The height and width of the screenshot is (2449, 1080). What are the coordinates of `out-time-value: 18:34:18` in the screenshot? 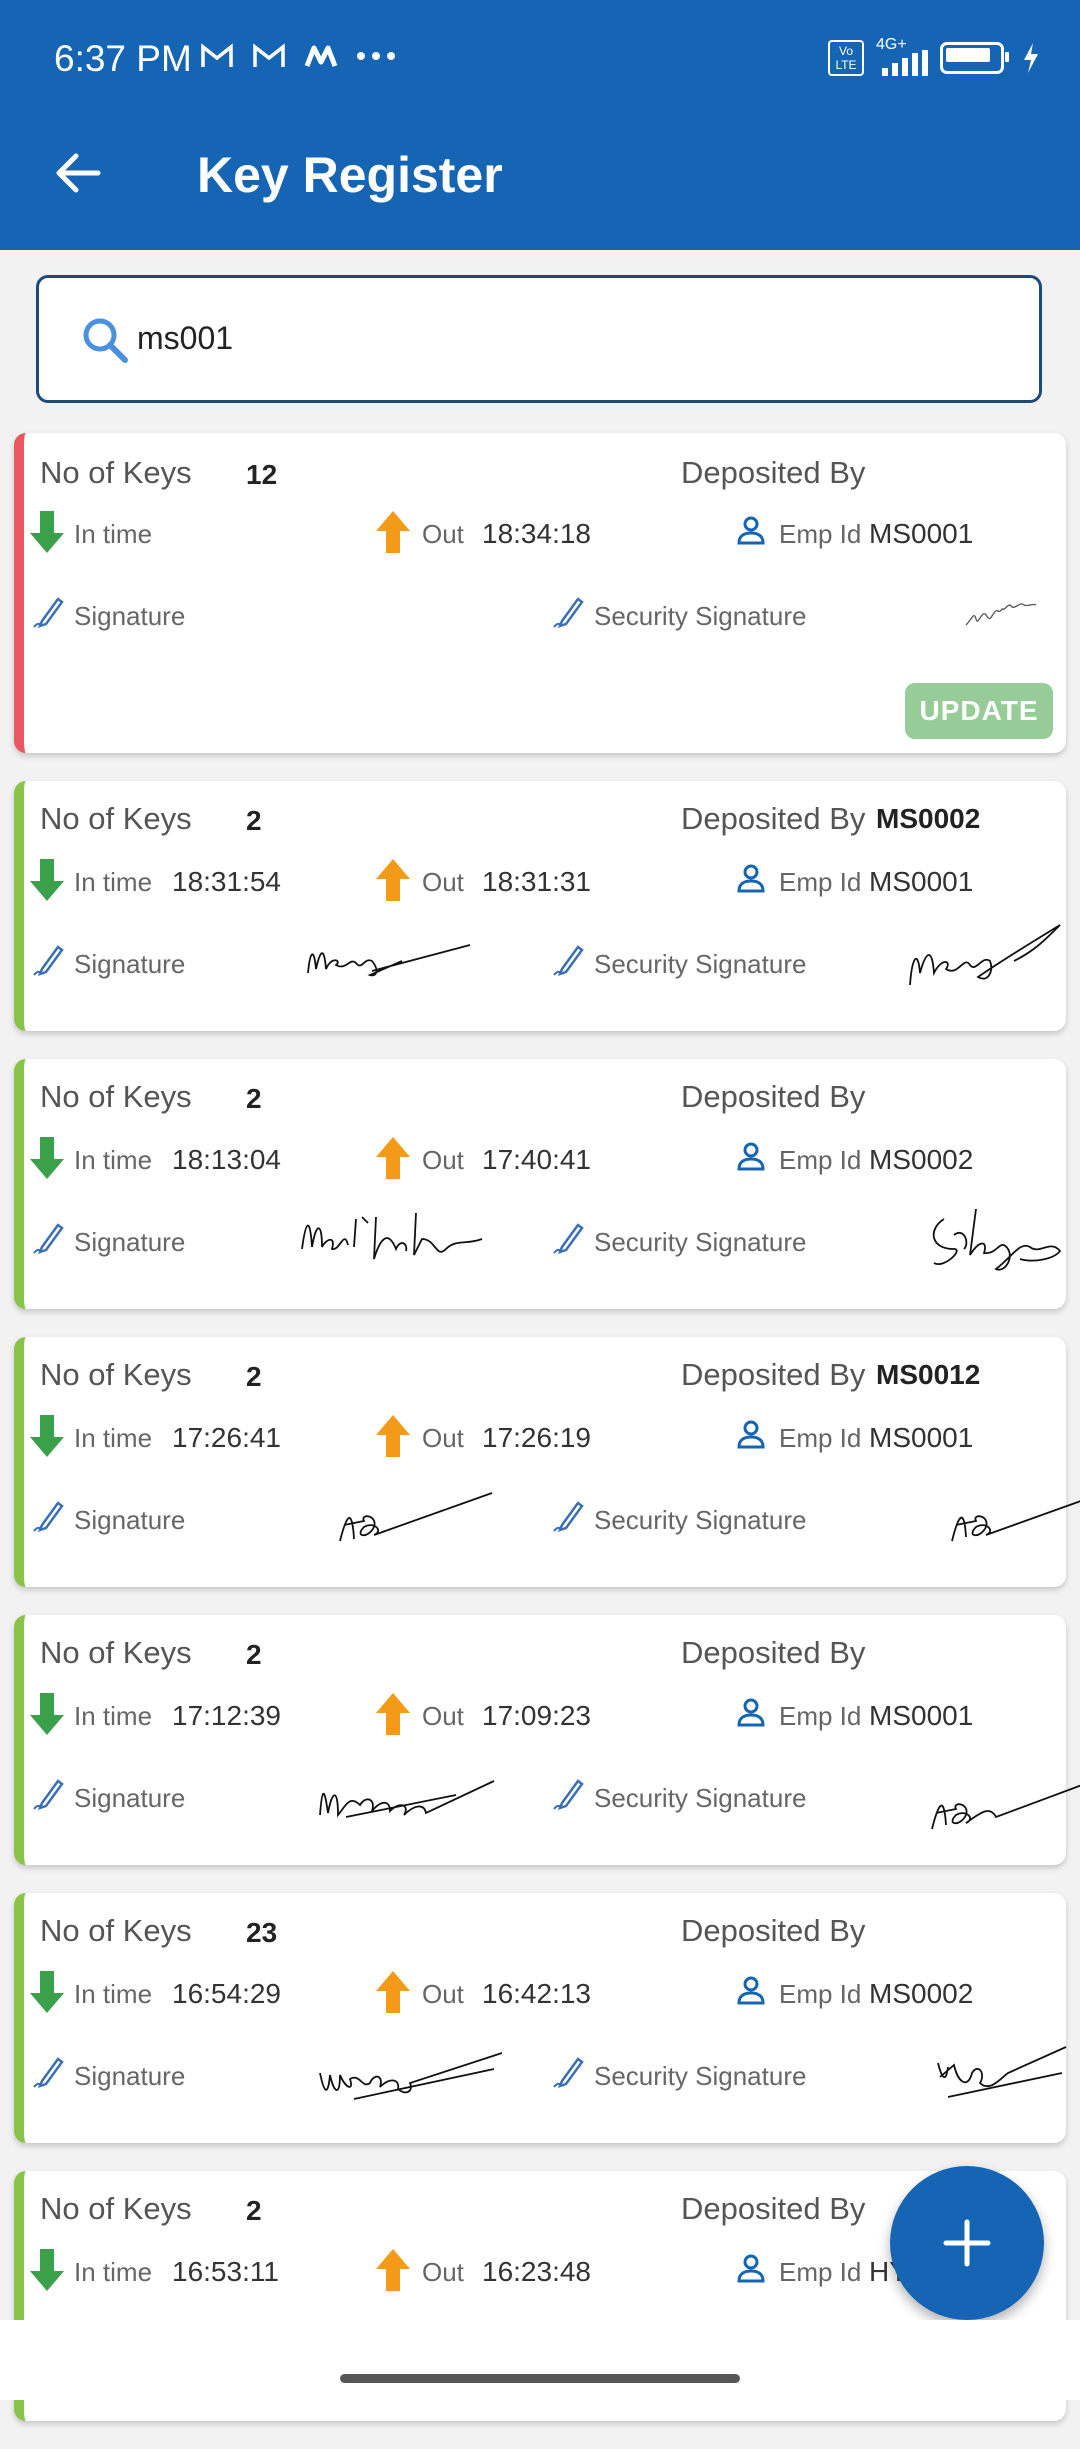 It's located at (536, 533).